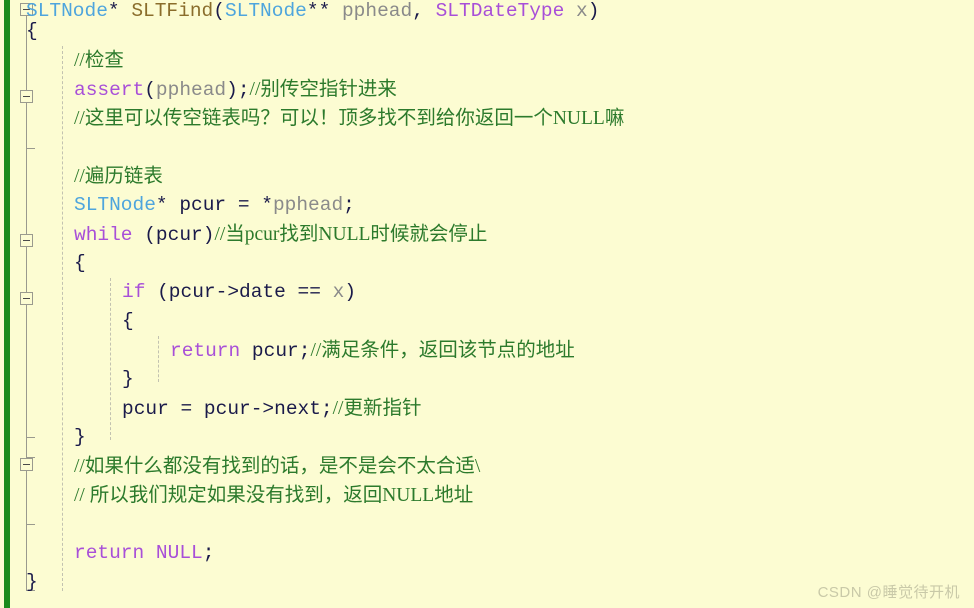  I want to click on token-comment: //满足条件，返回该节点的地址, so click(442, 350).